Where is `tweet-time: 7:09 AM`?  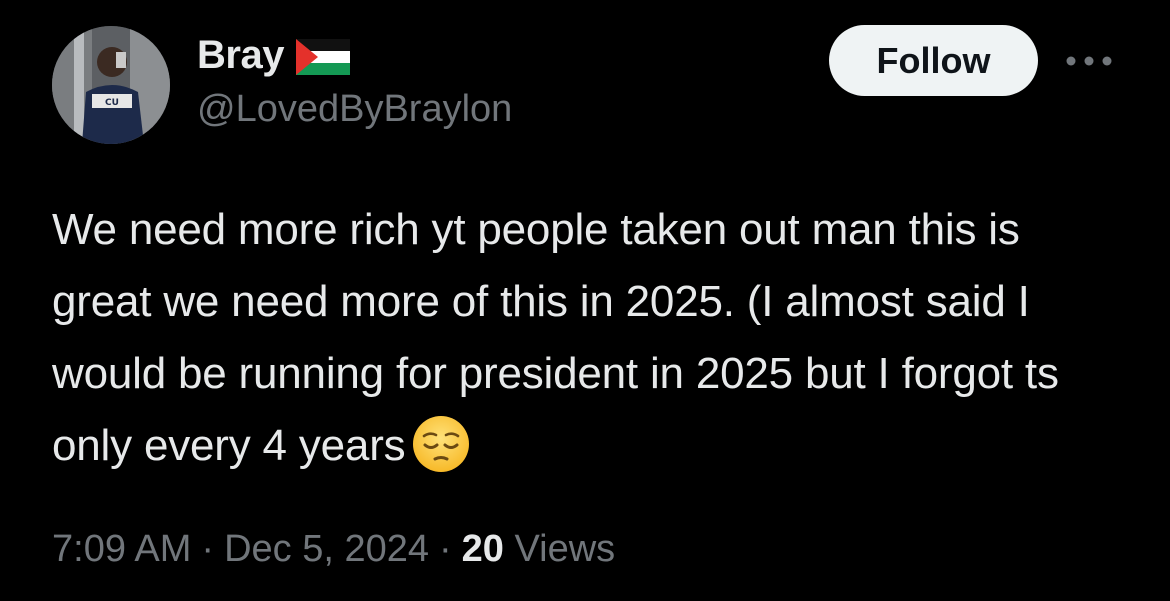 tweet-time: 7:09 AM is located at coordinates (121, 549).